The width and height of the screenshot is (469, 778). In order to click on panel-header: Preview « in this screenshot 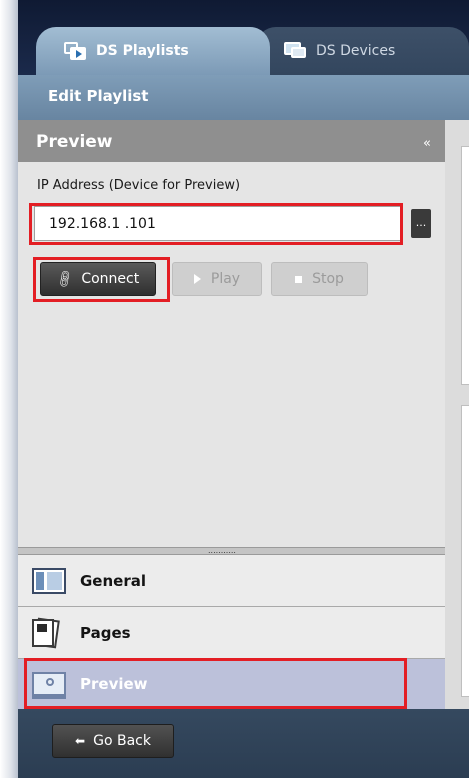, I will do `click(231, 141)`.